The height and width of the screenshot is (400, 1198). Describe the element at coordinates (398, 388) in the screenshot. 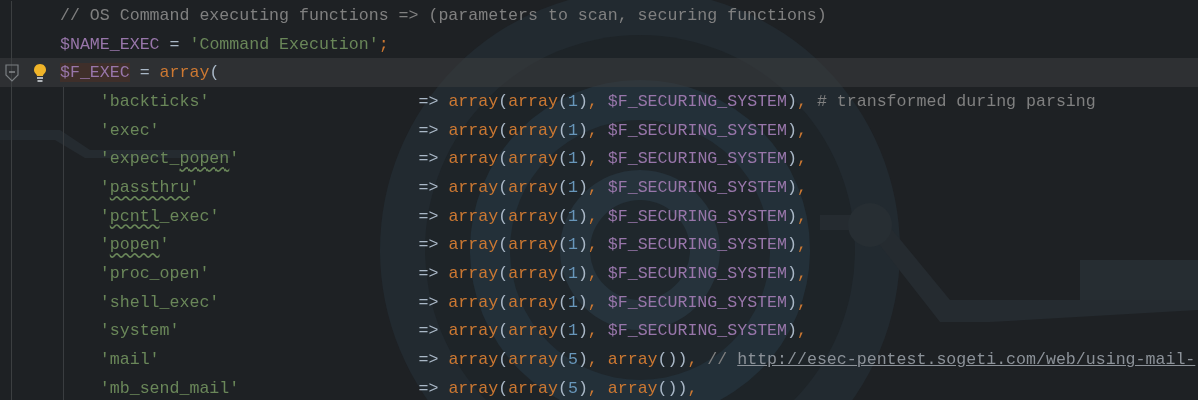

I see `code-line: 'mb_send_mail' => array(array(5), array()),` at that location.